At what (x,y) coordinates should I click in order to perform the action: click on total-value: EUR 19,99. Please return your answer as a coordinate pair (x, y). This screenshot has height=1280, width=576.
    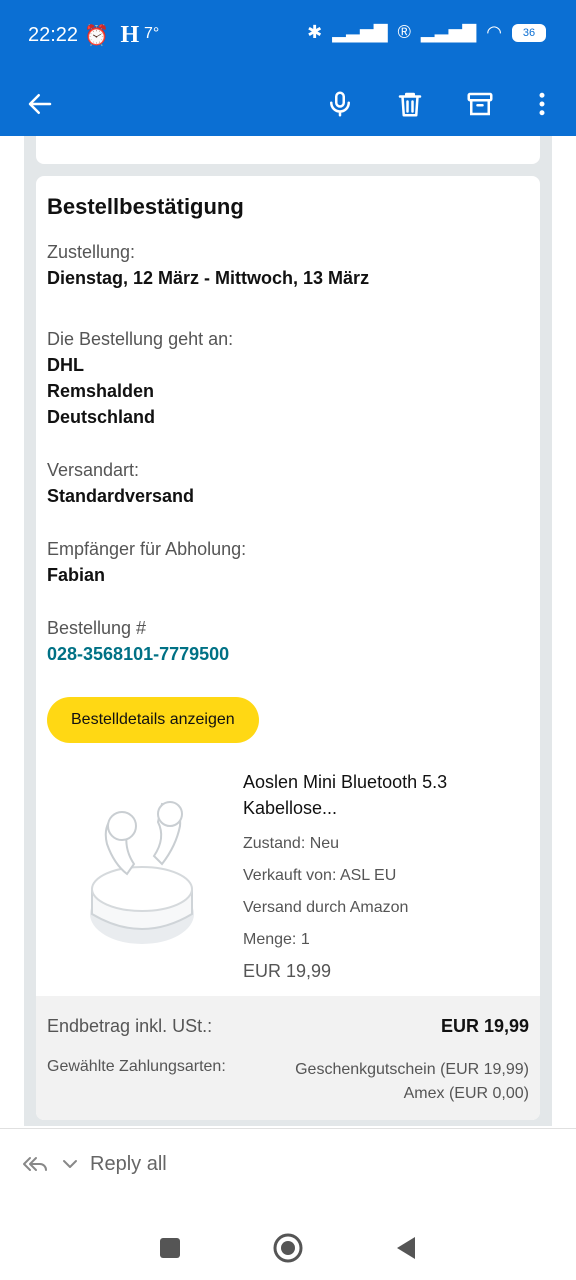
    Looking at the image, I should click on (484, 1026).